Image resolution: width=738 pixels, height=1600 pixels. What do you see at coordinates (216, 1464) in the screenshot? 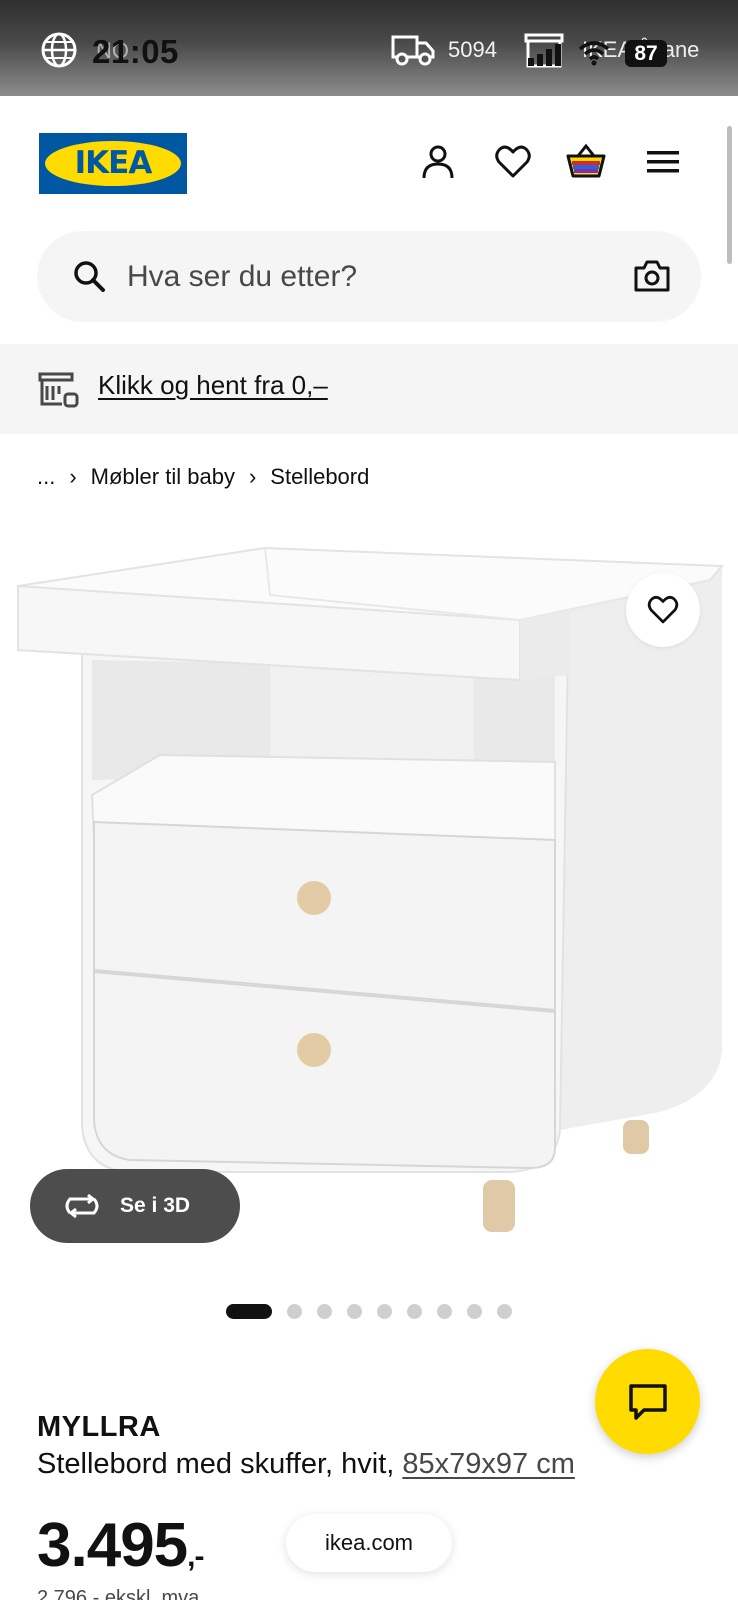
I see `product-description-text: Stellebord med skuffer, hvit,` at bounding box center [216, 1464].